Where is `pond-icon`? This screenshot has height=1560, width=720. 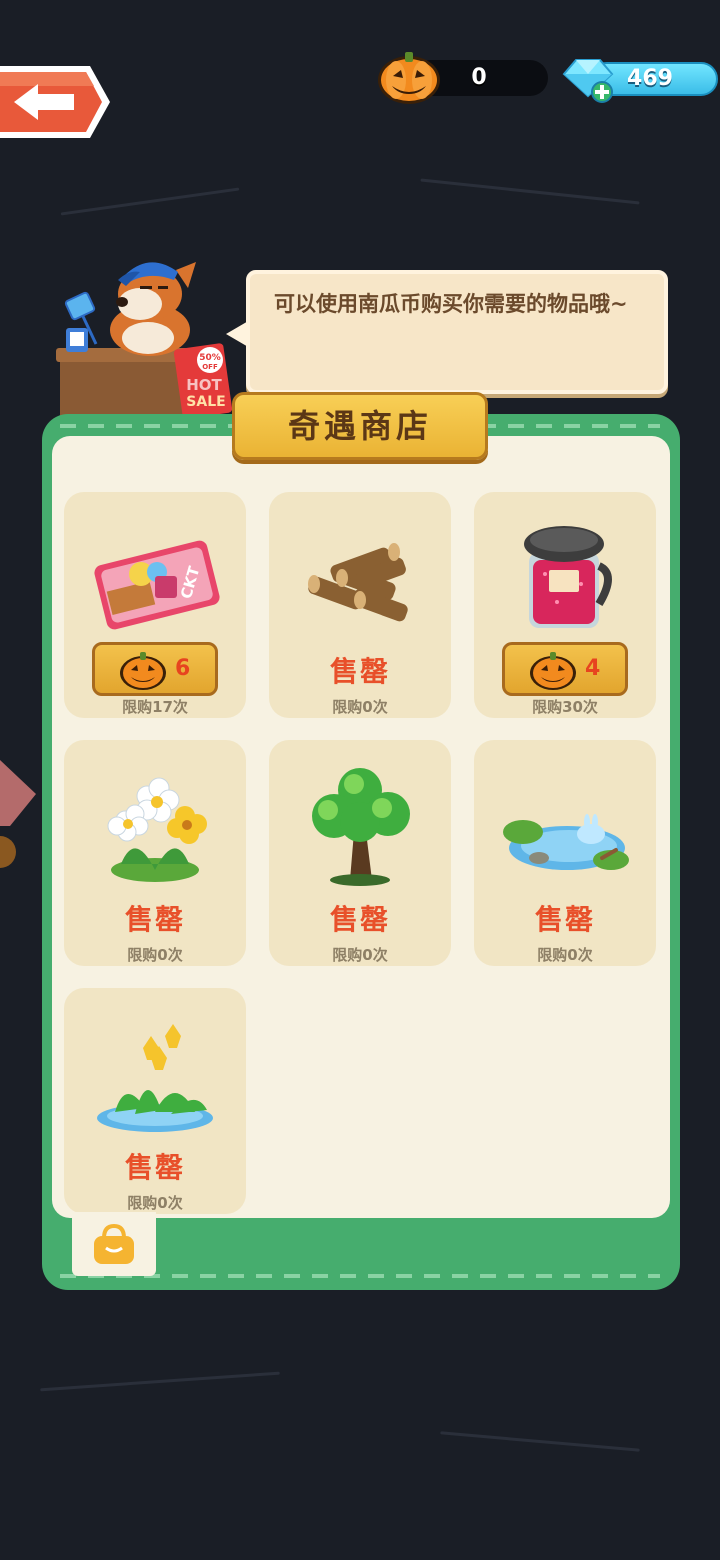 pond-icon is located at coordinates (566, 842).